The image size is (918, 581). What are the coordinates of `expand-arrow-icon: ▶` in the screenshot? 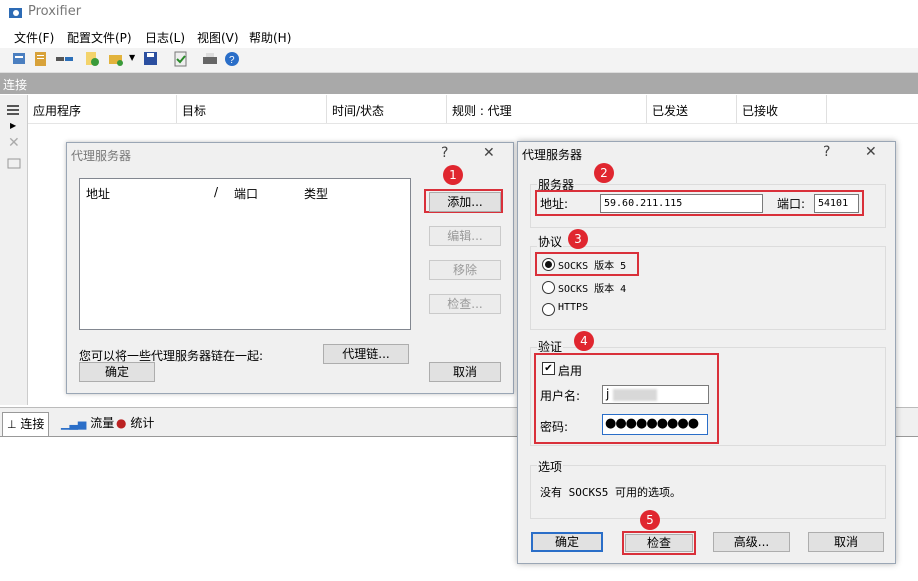 It's located at (13, 125).